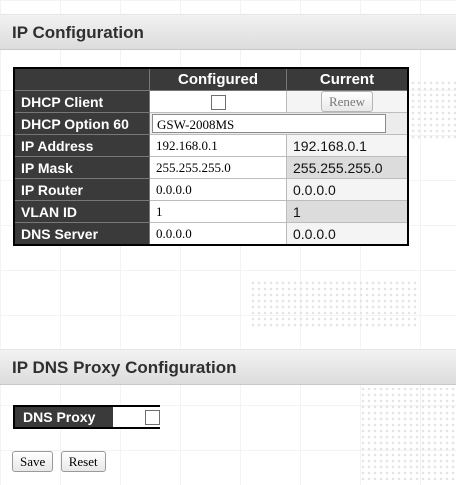 Image resolution: width=456 pixels, height=485 pixels. I want to click on dns-server-current: 0.0.0.0, so click(347, 234).